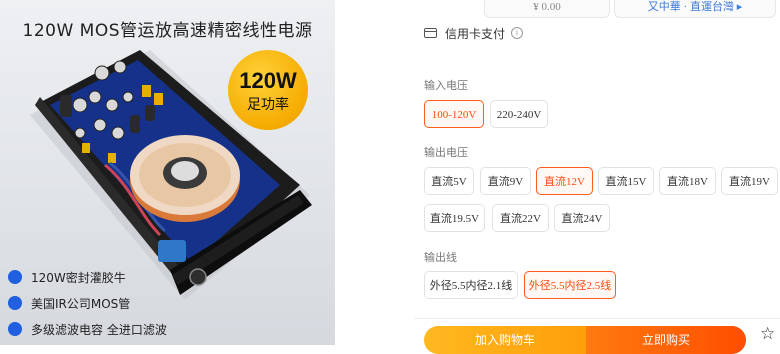  What do you see at coordinates (81, 303) in the screenshot?
I see `feature-text: 美国IR公司MOS管` at bounding box center [81, 303].